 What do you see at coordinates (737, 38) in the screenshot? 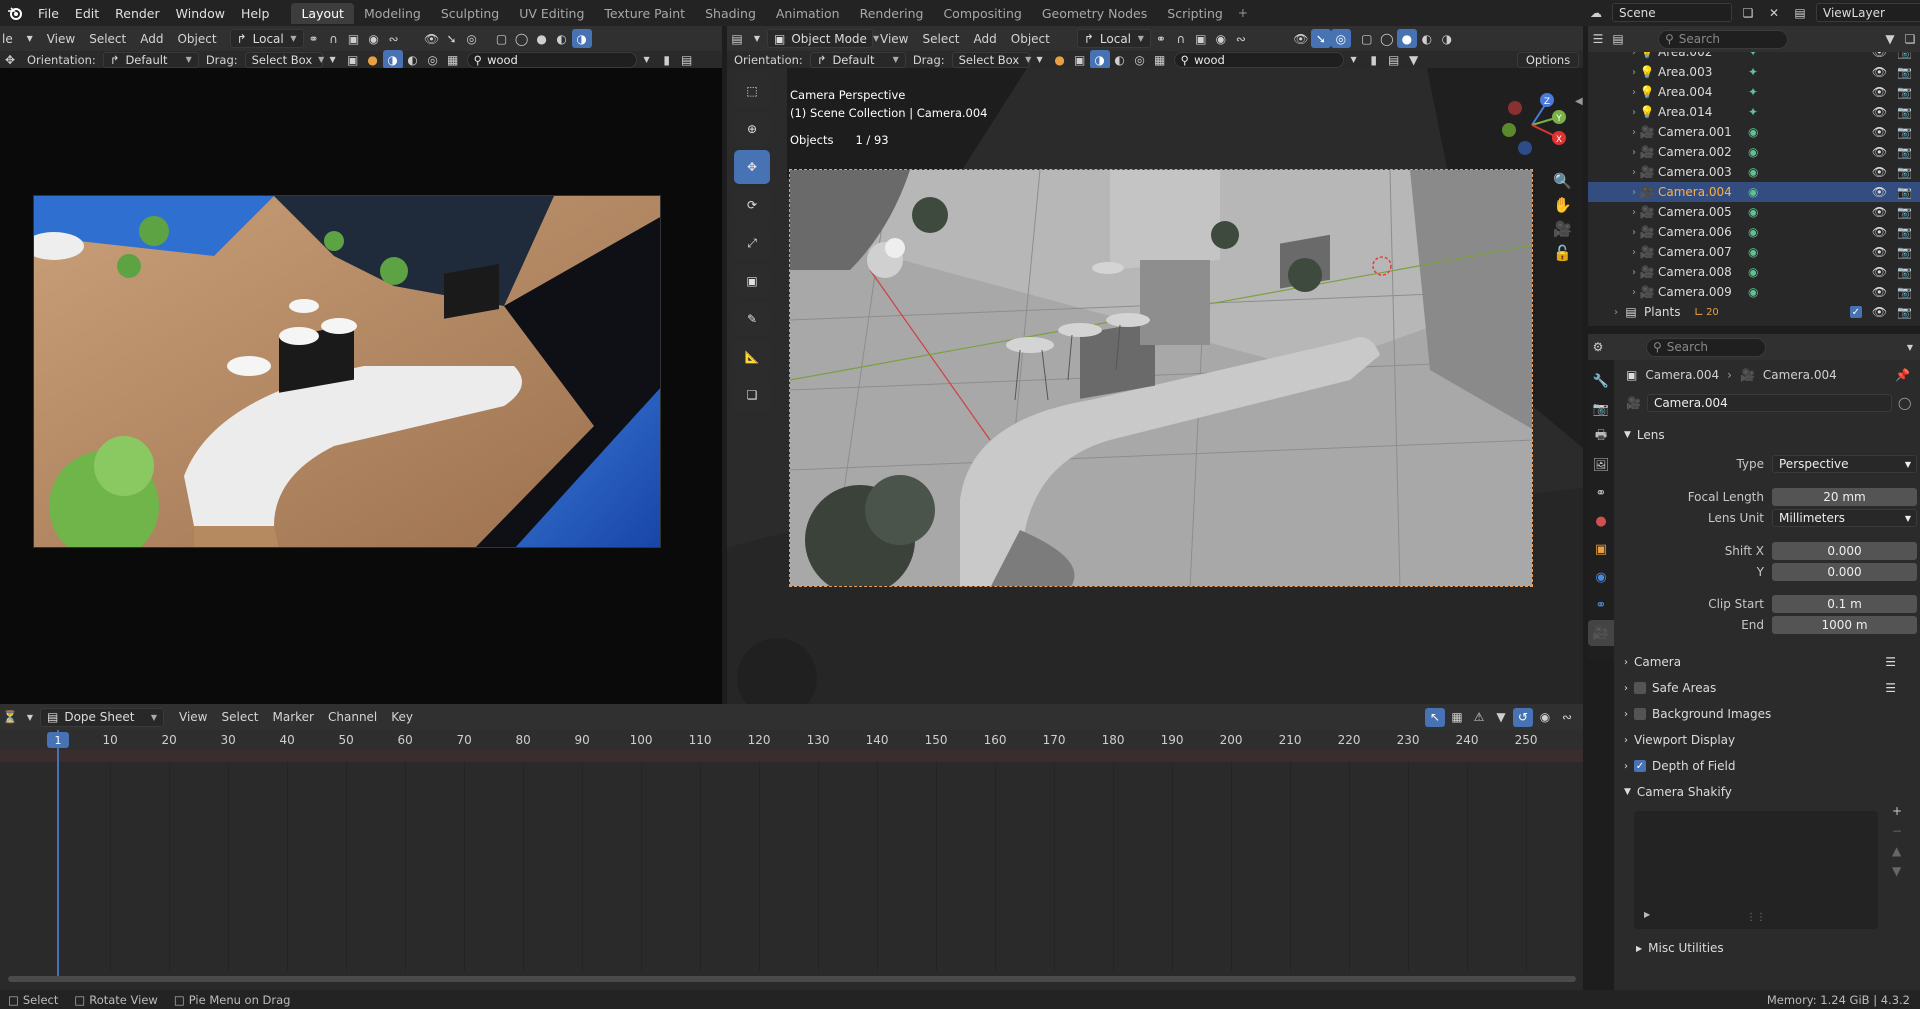
I see `editor-type-icon: ▤` at bounding box center [737, 38].